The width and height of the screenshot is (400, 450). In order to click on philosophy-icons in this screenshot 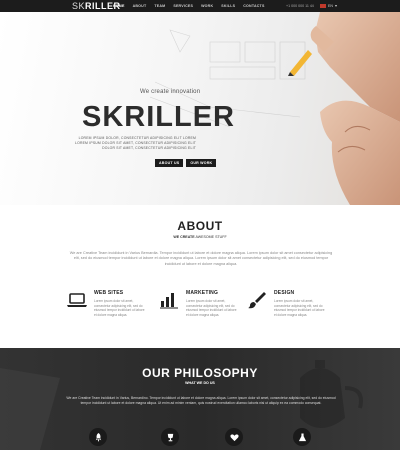, I will do `click(200, 438)`.